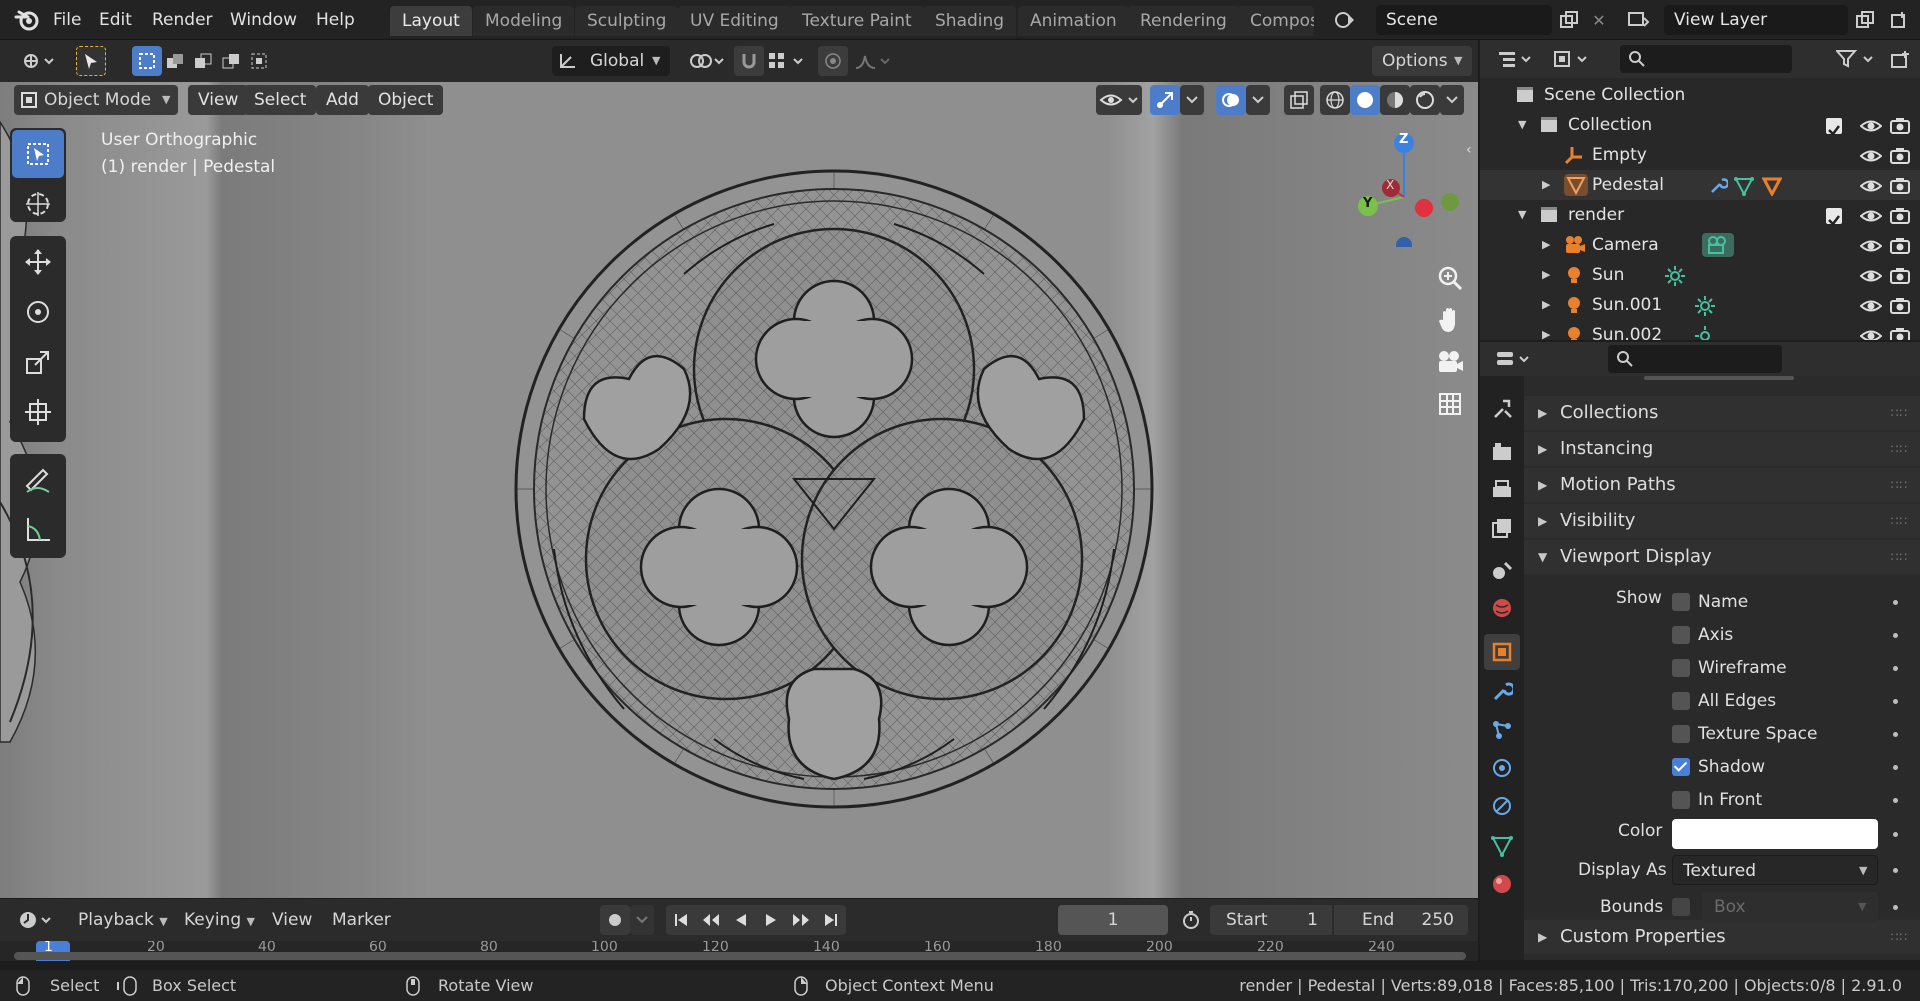  I want to click on tab-compositing: Compos, so click(1276, 21).